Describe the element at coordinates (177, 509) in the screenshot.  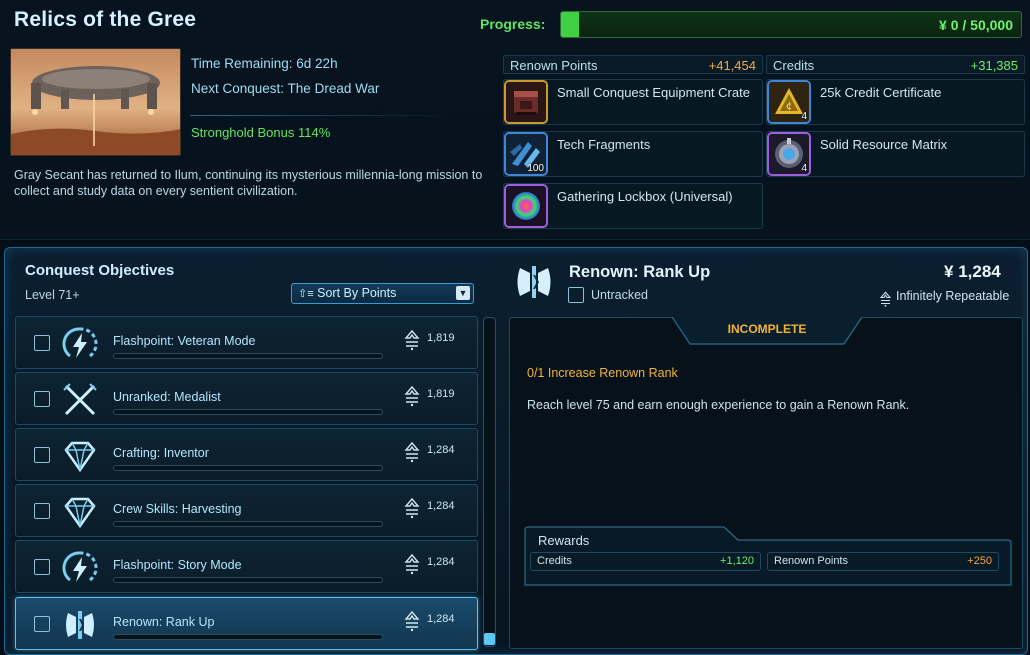
I see `objective-name: Crew Skills: Harvesting` at that location.